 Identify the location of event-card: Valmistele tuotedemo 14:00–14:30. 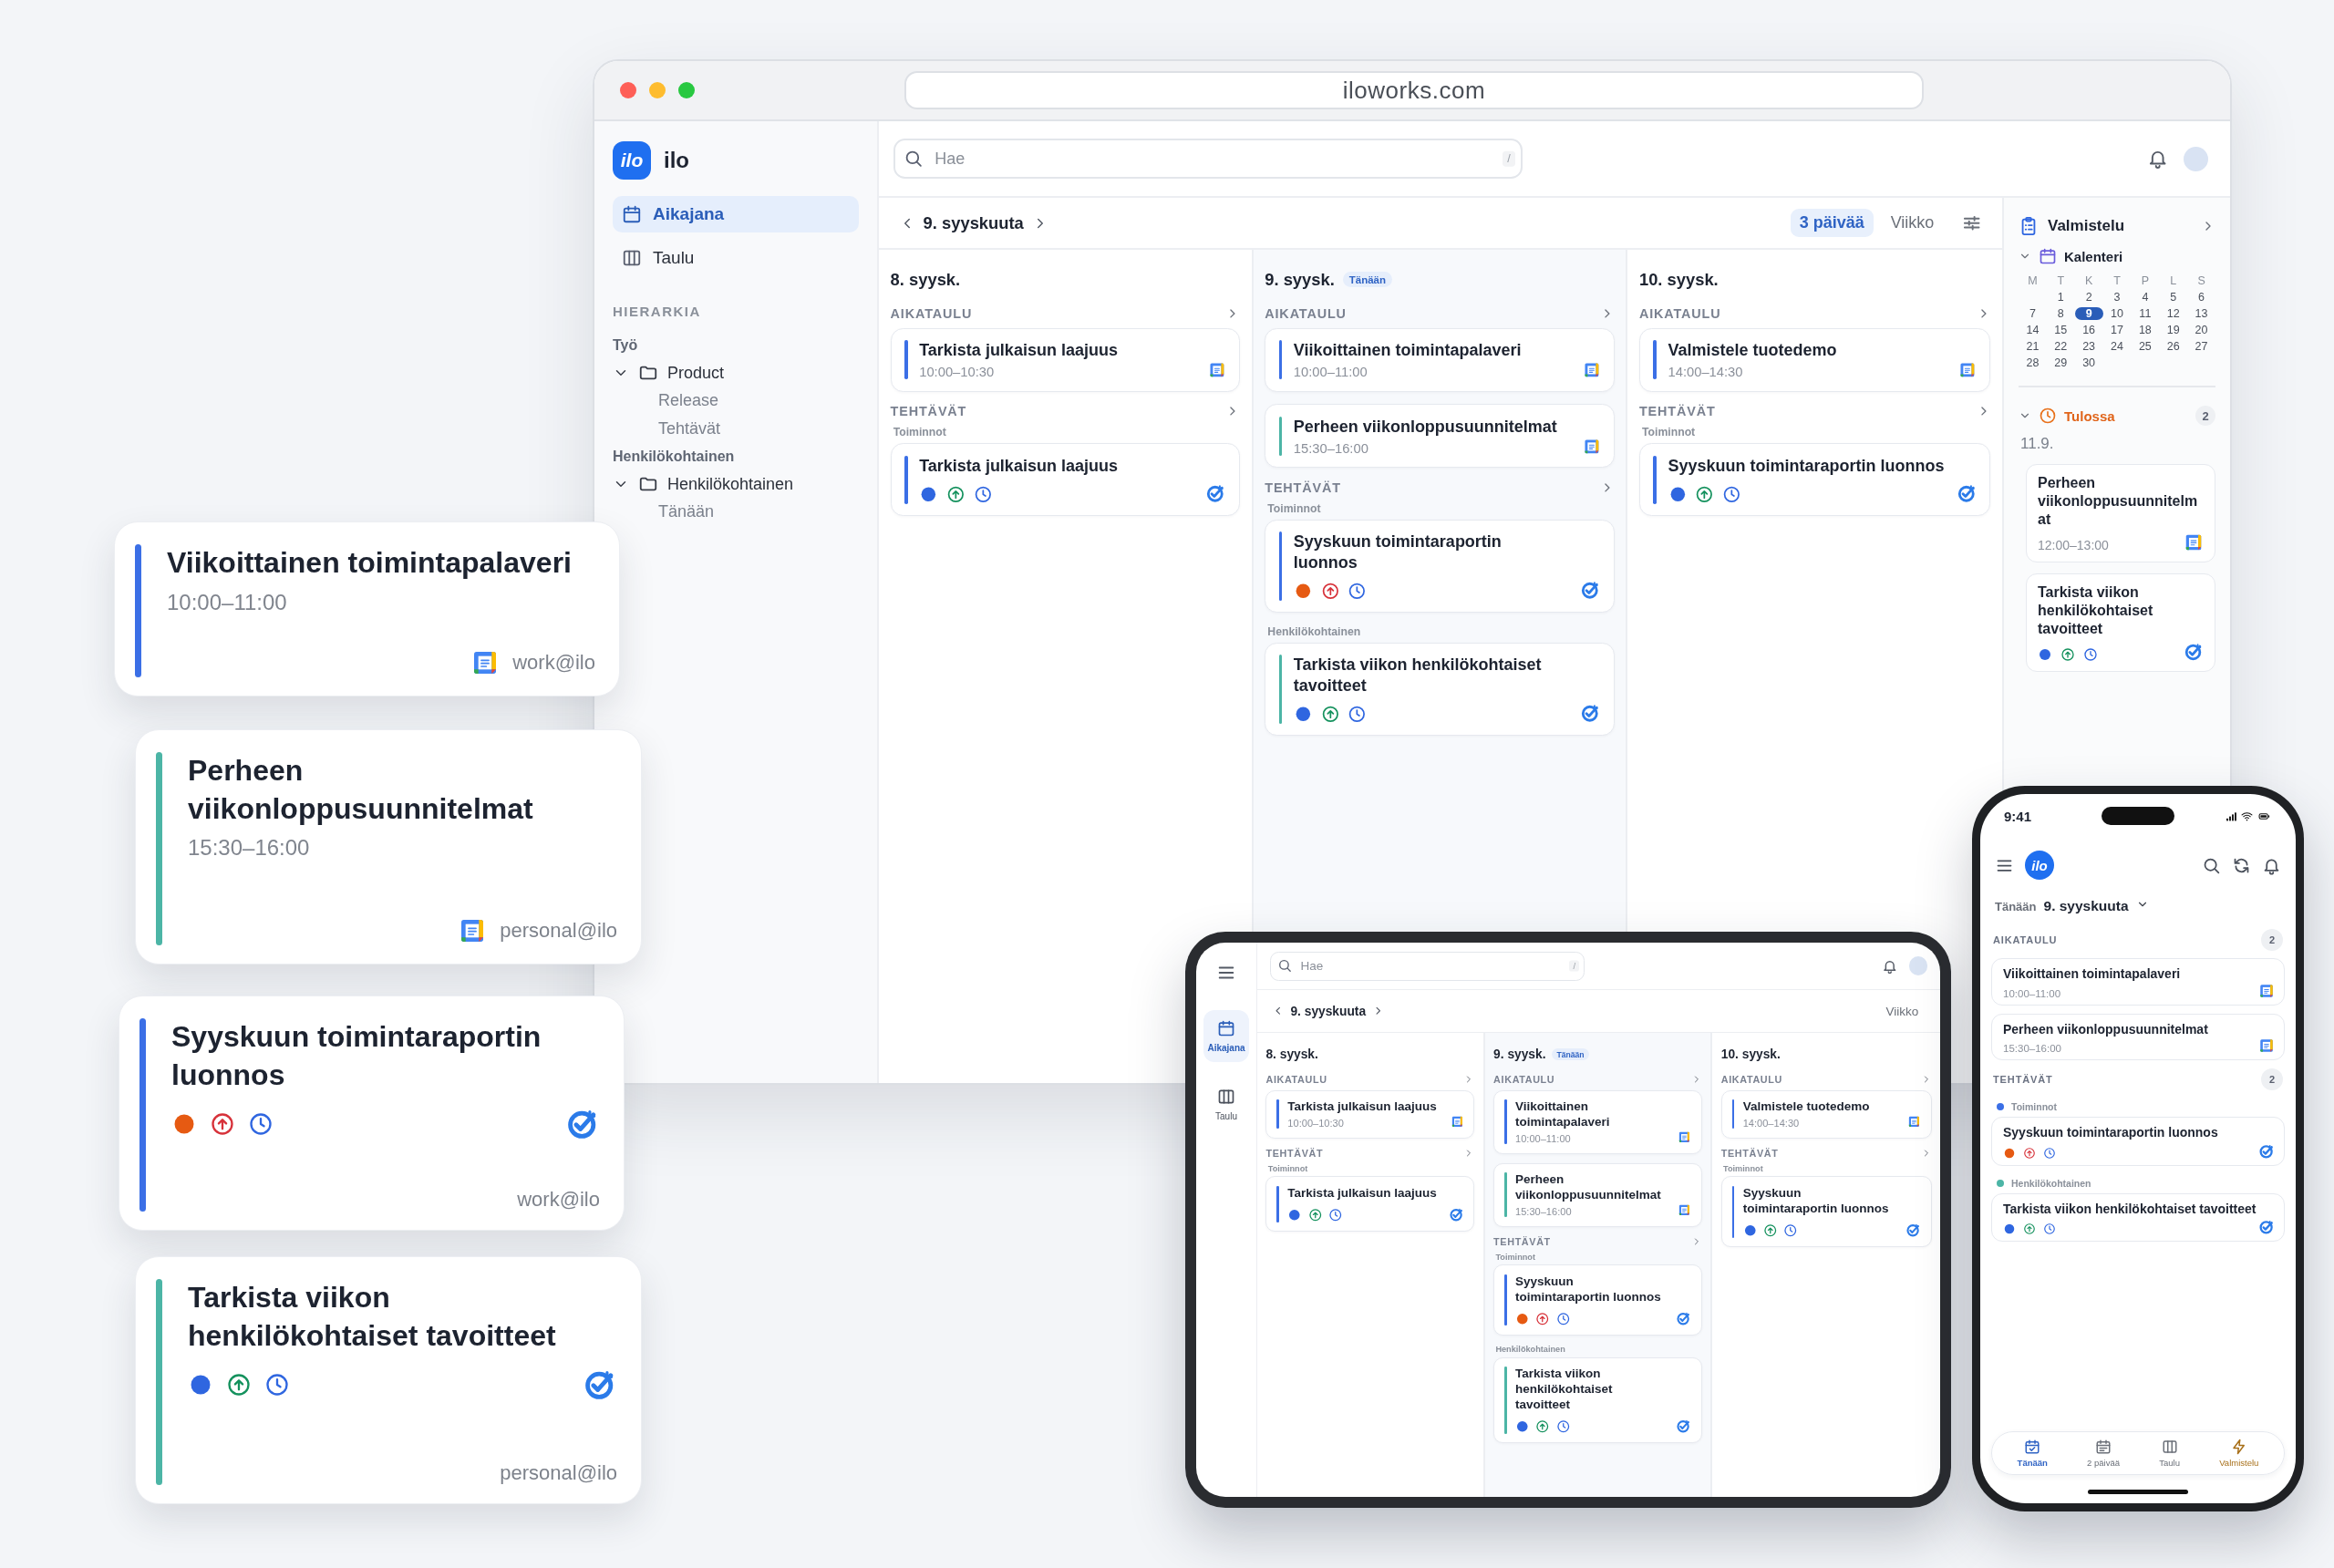
(1815, 359).